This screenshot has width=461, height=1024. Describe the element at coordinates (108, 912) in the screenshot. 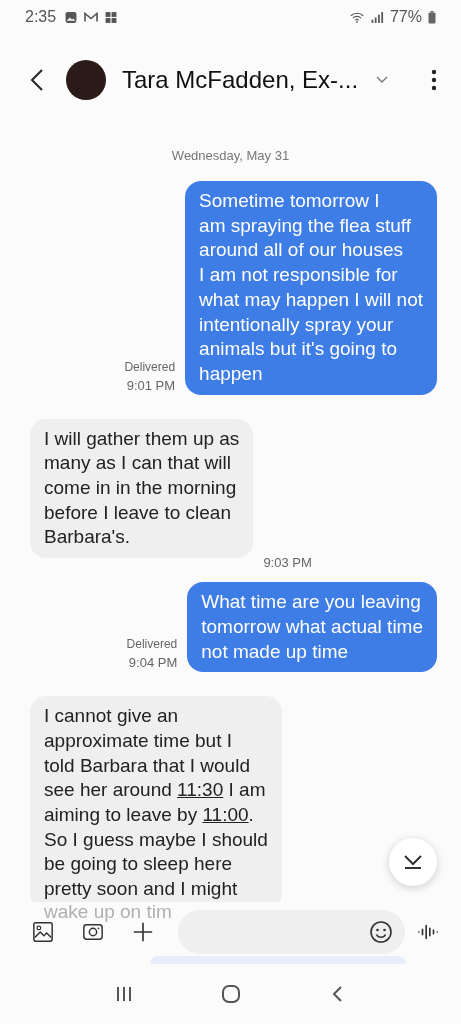

I see `faded-message-text: wake up on tim` at that location.